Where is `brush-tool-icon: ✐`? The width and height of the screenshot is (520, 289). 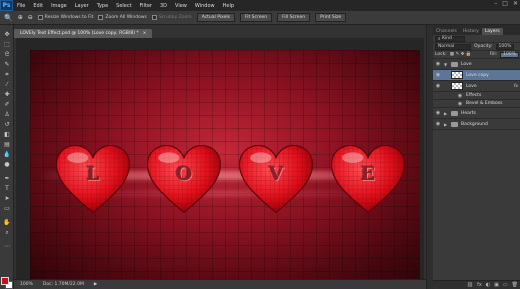 brush-tool-icon: ✐ is located at coordinates (7, 105).